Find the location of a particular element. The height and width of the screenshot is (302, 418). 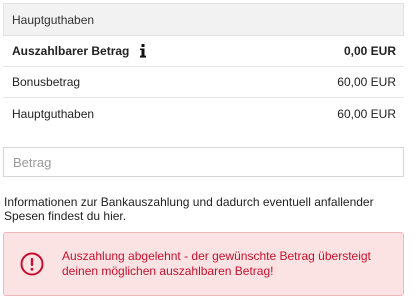

amount-input is located at coordinates (208, 162).